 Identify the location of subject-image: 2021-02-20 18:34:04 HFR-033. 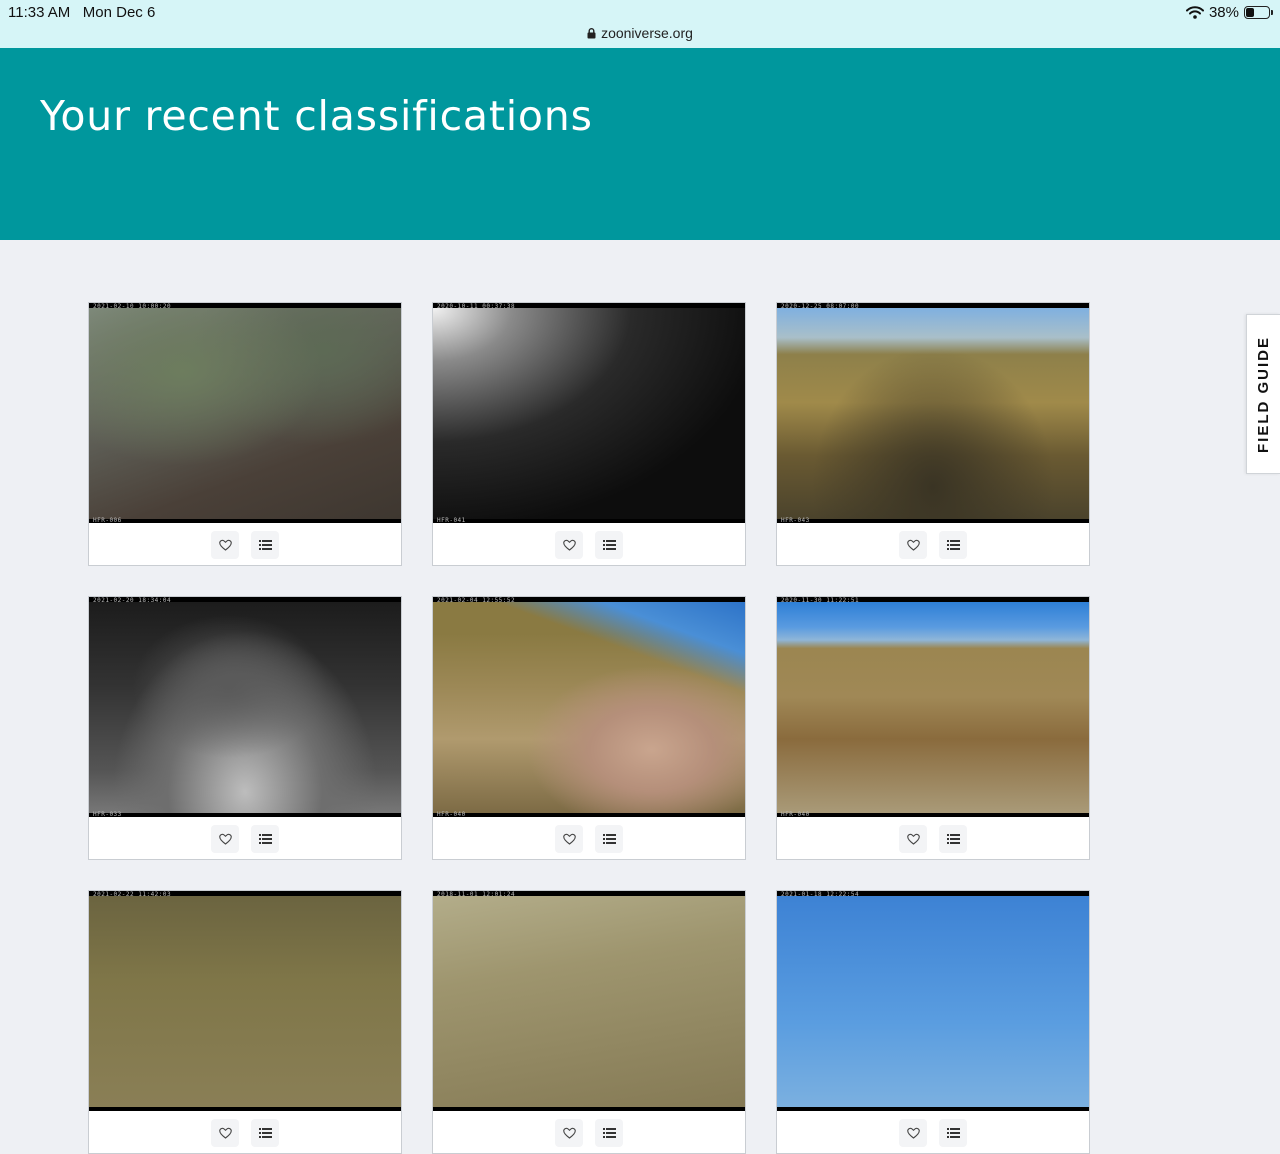
(245, 707).